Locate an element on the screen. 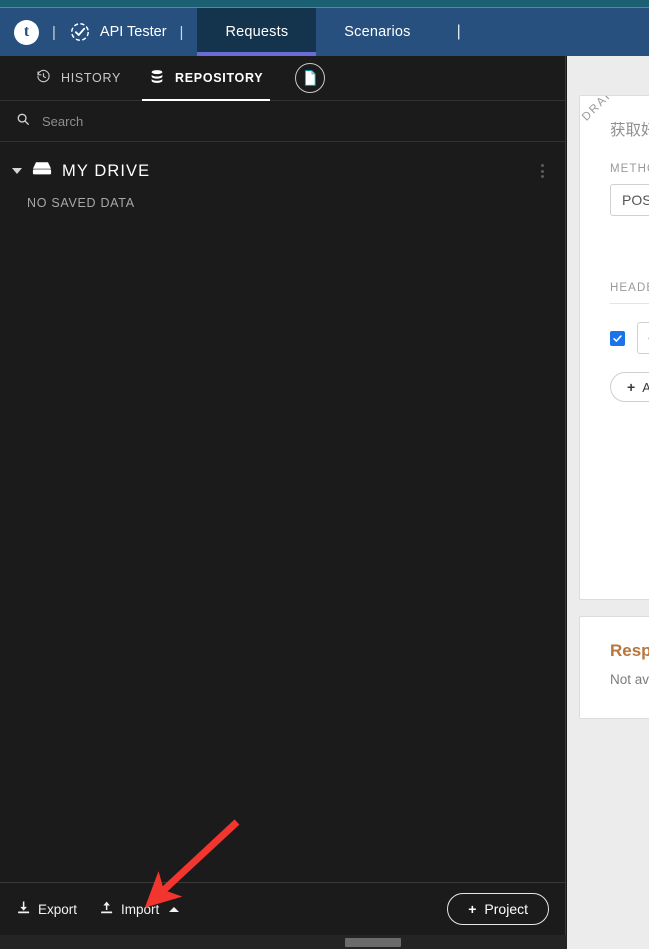 The width and height of the screenshot is (649, 949). product-link: API Tester is located at coordinates (118, 32).